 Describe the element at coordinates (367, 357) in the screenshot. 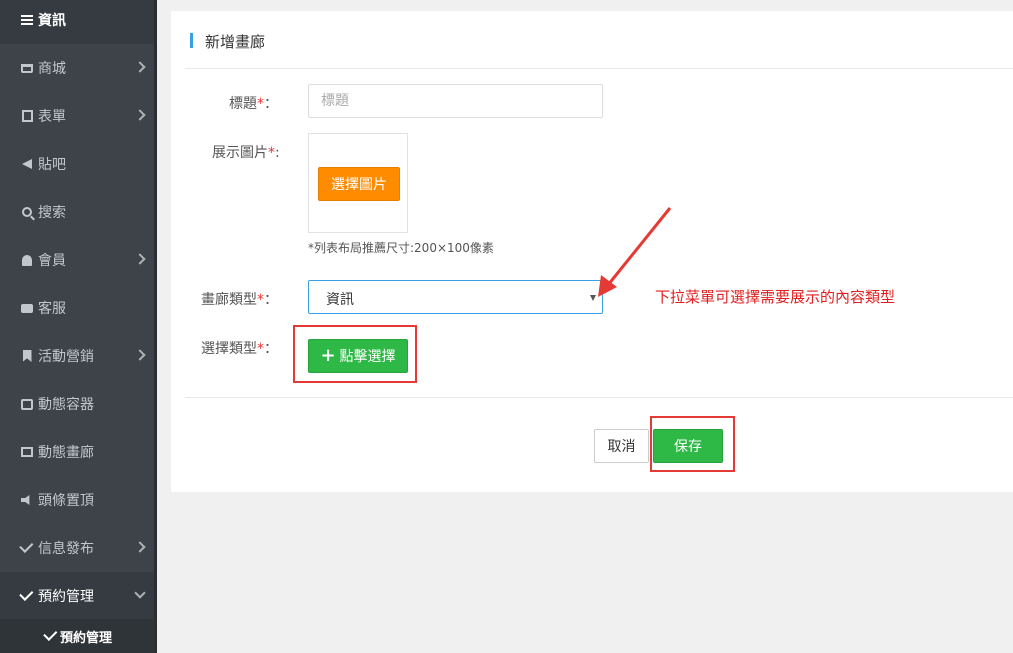

I see `click-select-label: 點擊選擇` at that location.